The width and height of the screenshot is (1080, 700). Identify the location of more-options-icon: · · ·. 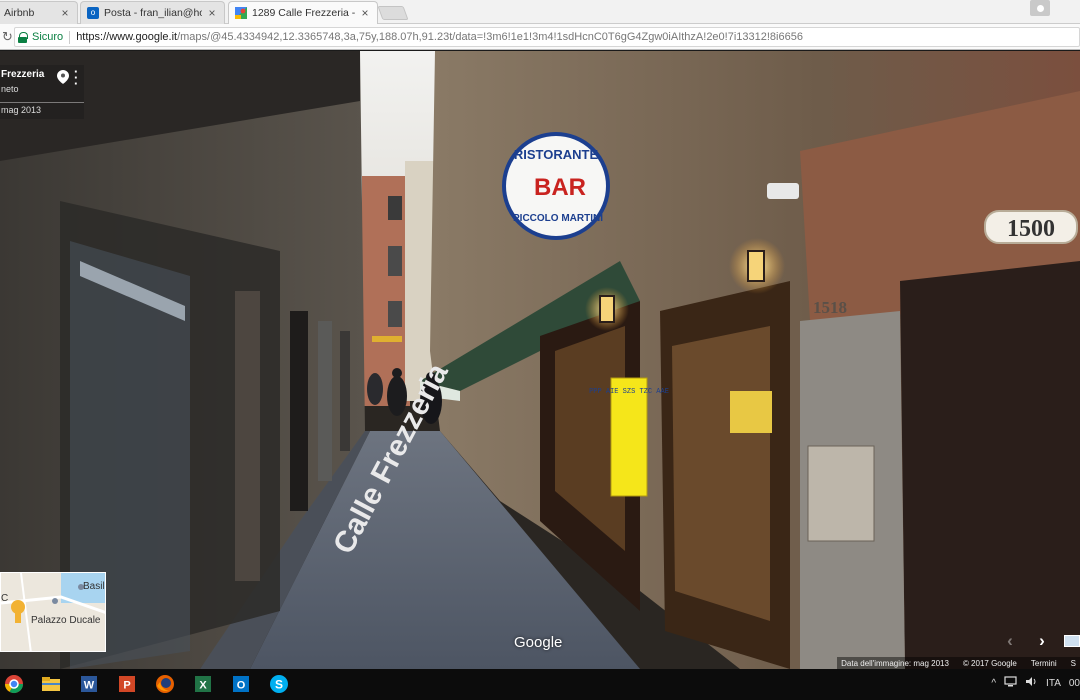
(76, 77).